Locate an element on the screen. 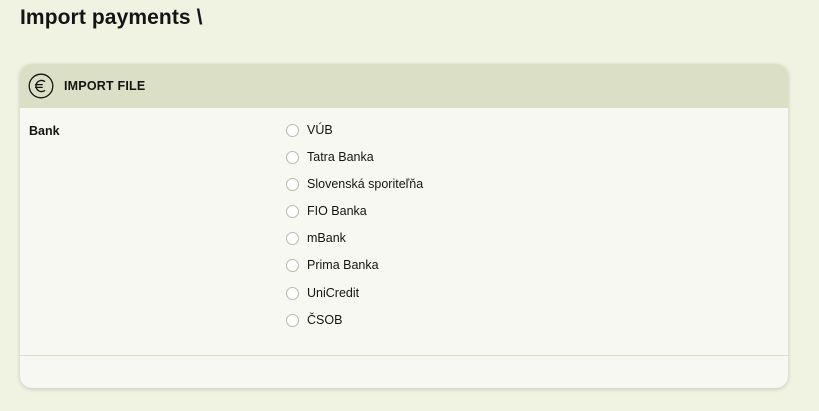 The height and width of the screenshot is (411, 819). bank-option-prima-banka: Prima Banka is located at coordinates (354, 270).